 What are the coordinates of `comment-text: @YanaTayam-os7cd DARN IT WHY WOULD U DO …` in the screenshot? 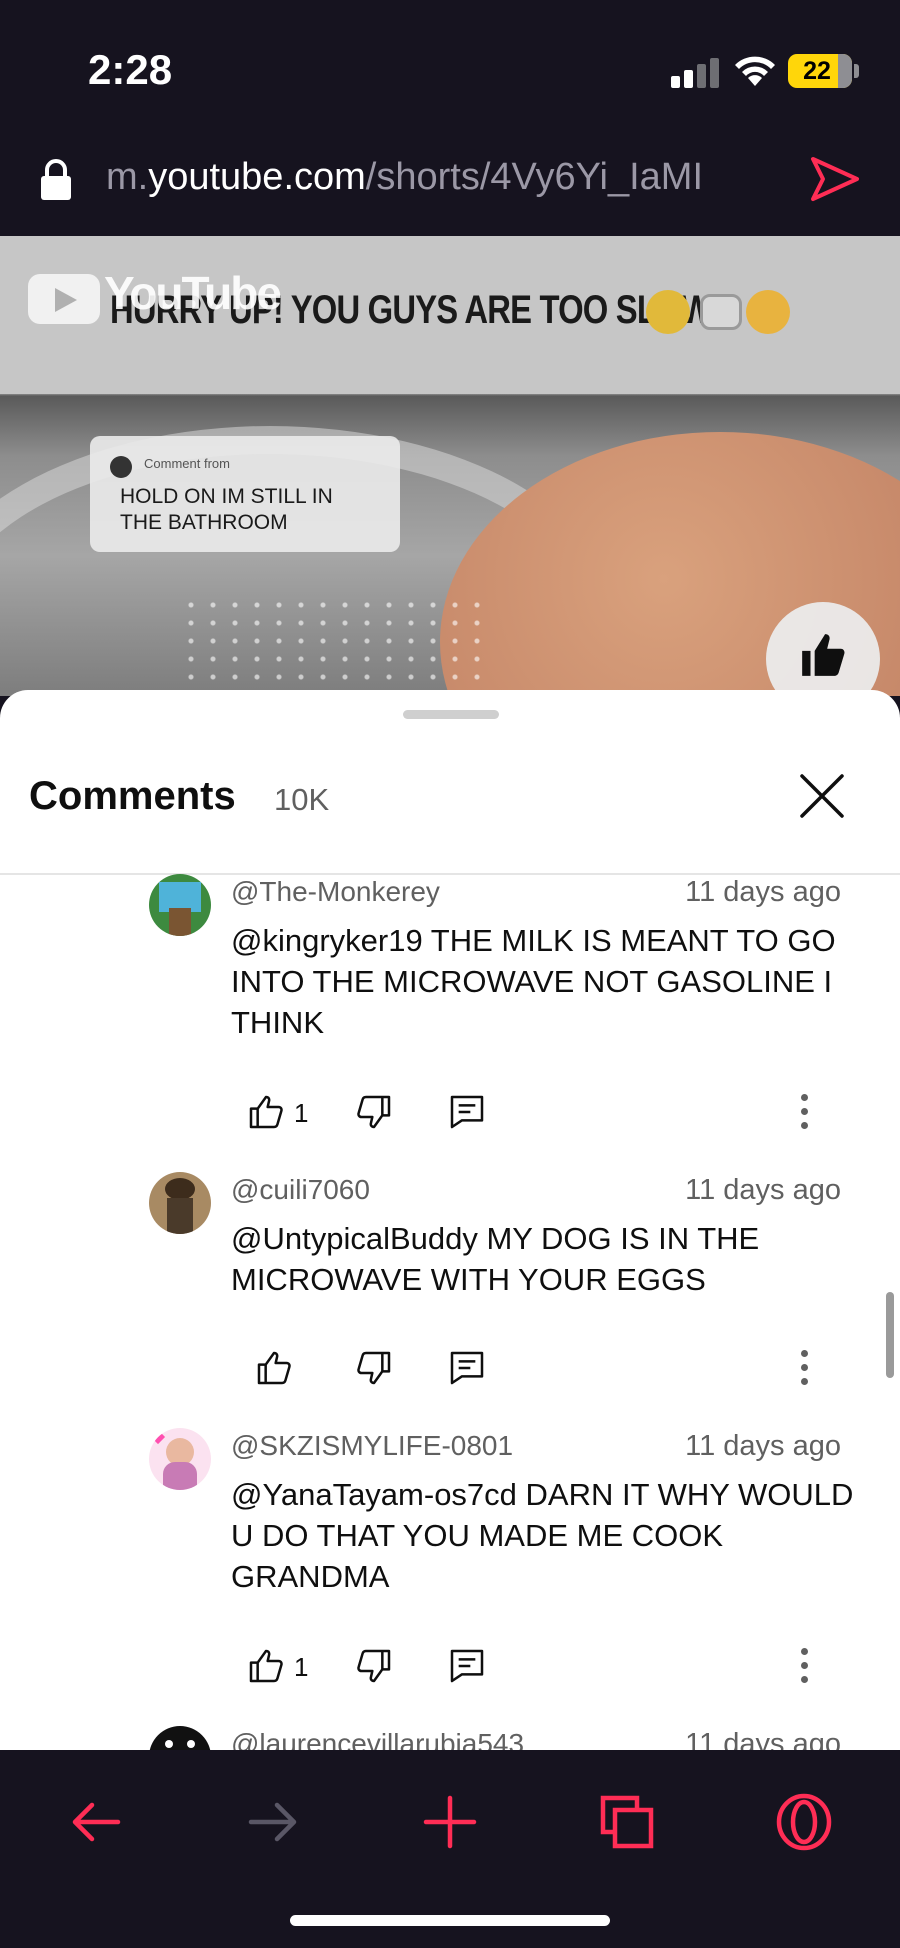 It's located at (542, 1535).